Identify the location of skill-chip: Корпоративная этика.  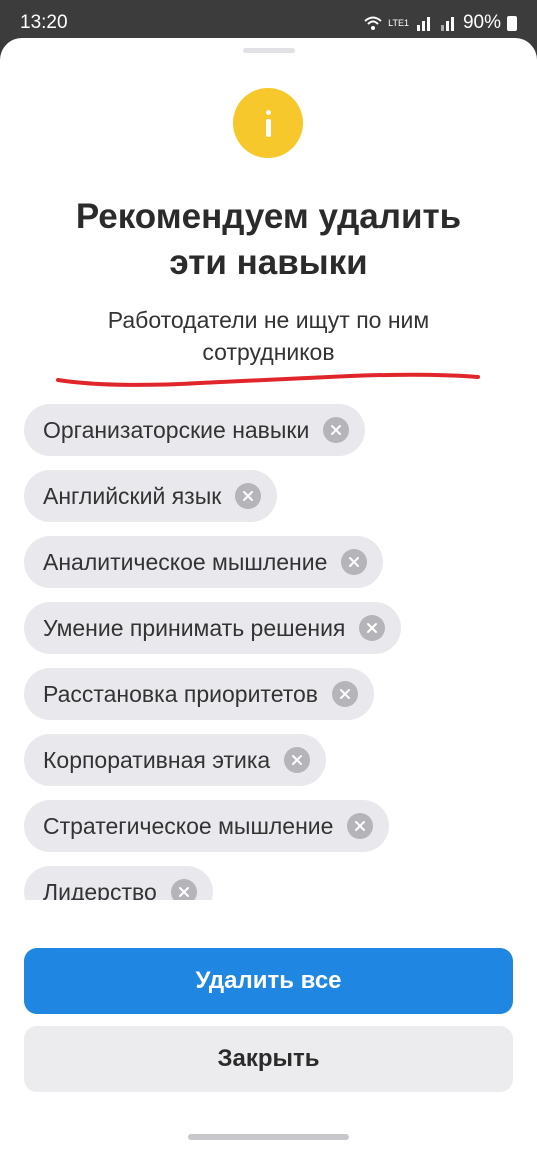
(175, 760).